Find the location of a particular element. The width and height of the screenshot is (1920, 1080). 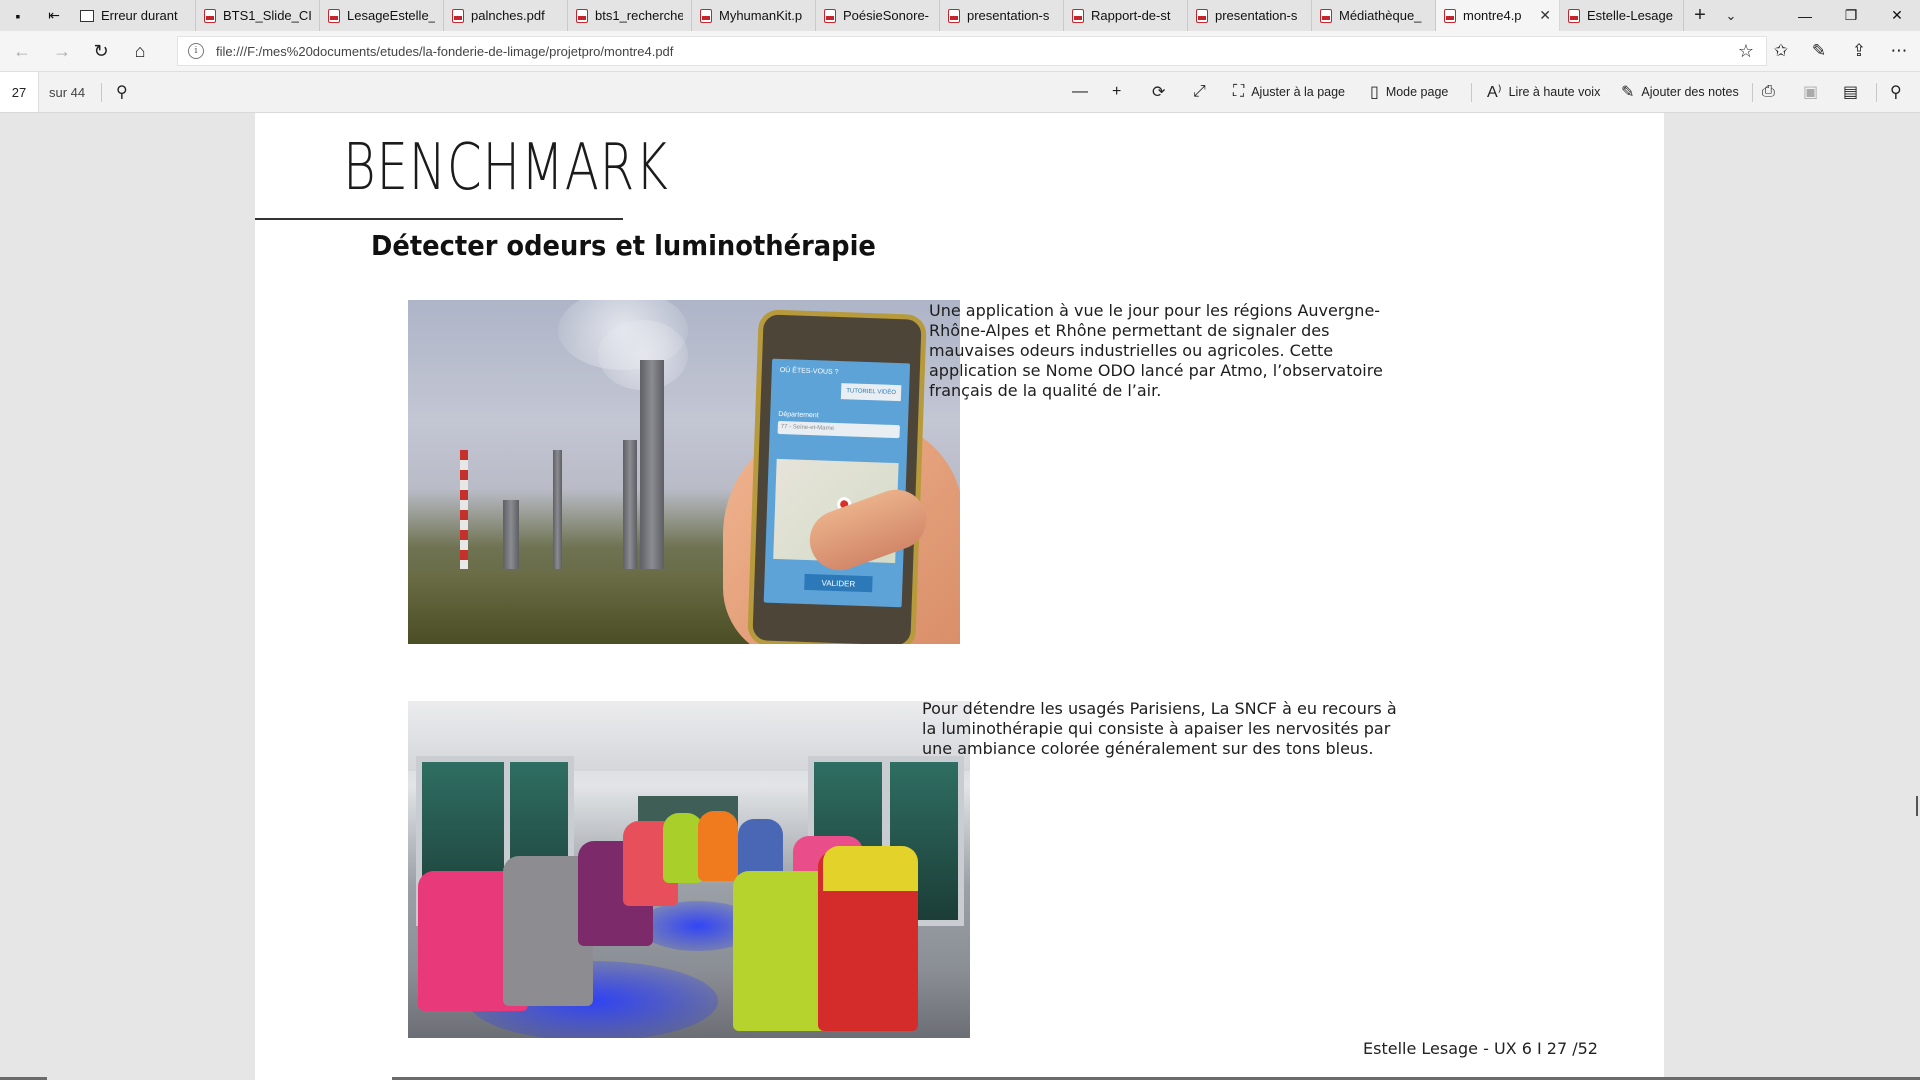

home-icon: ⌂ is located at coordinates (140, 51).